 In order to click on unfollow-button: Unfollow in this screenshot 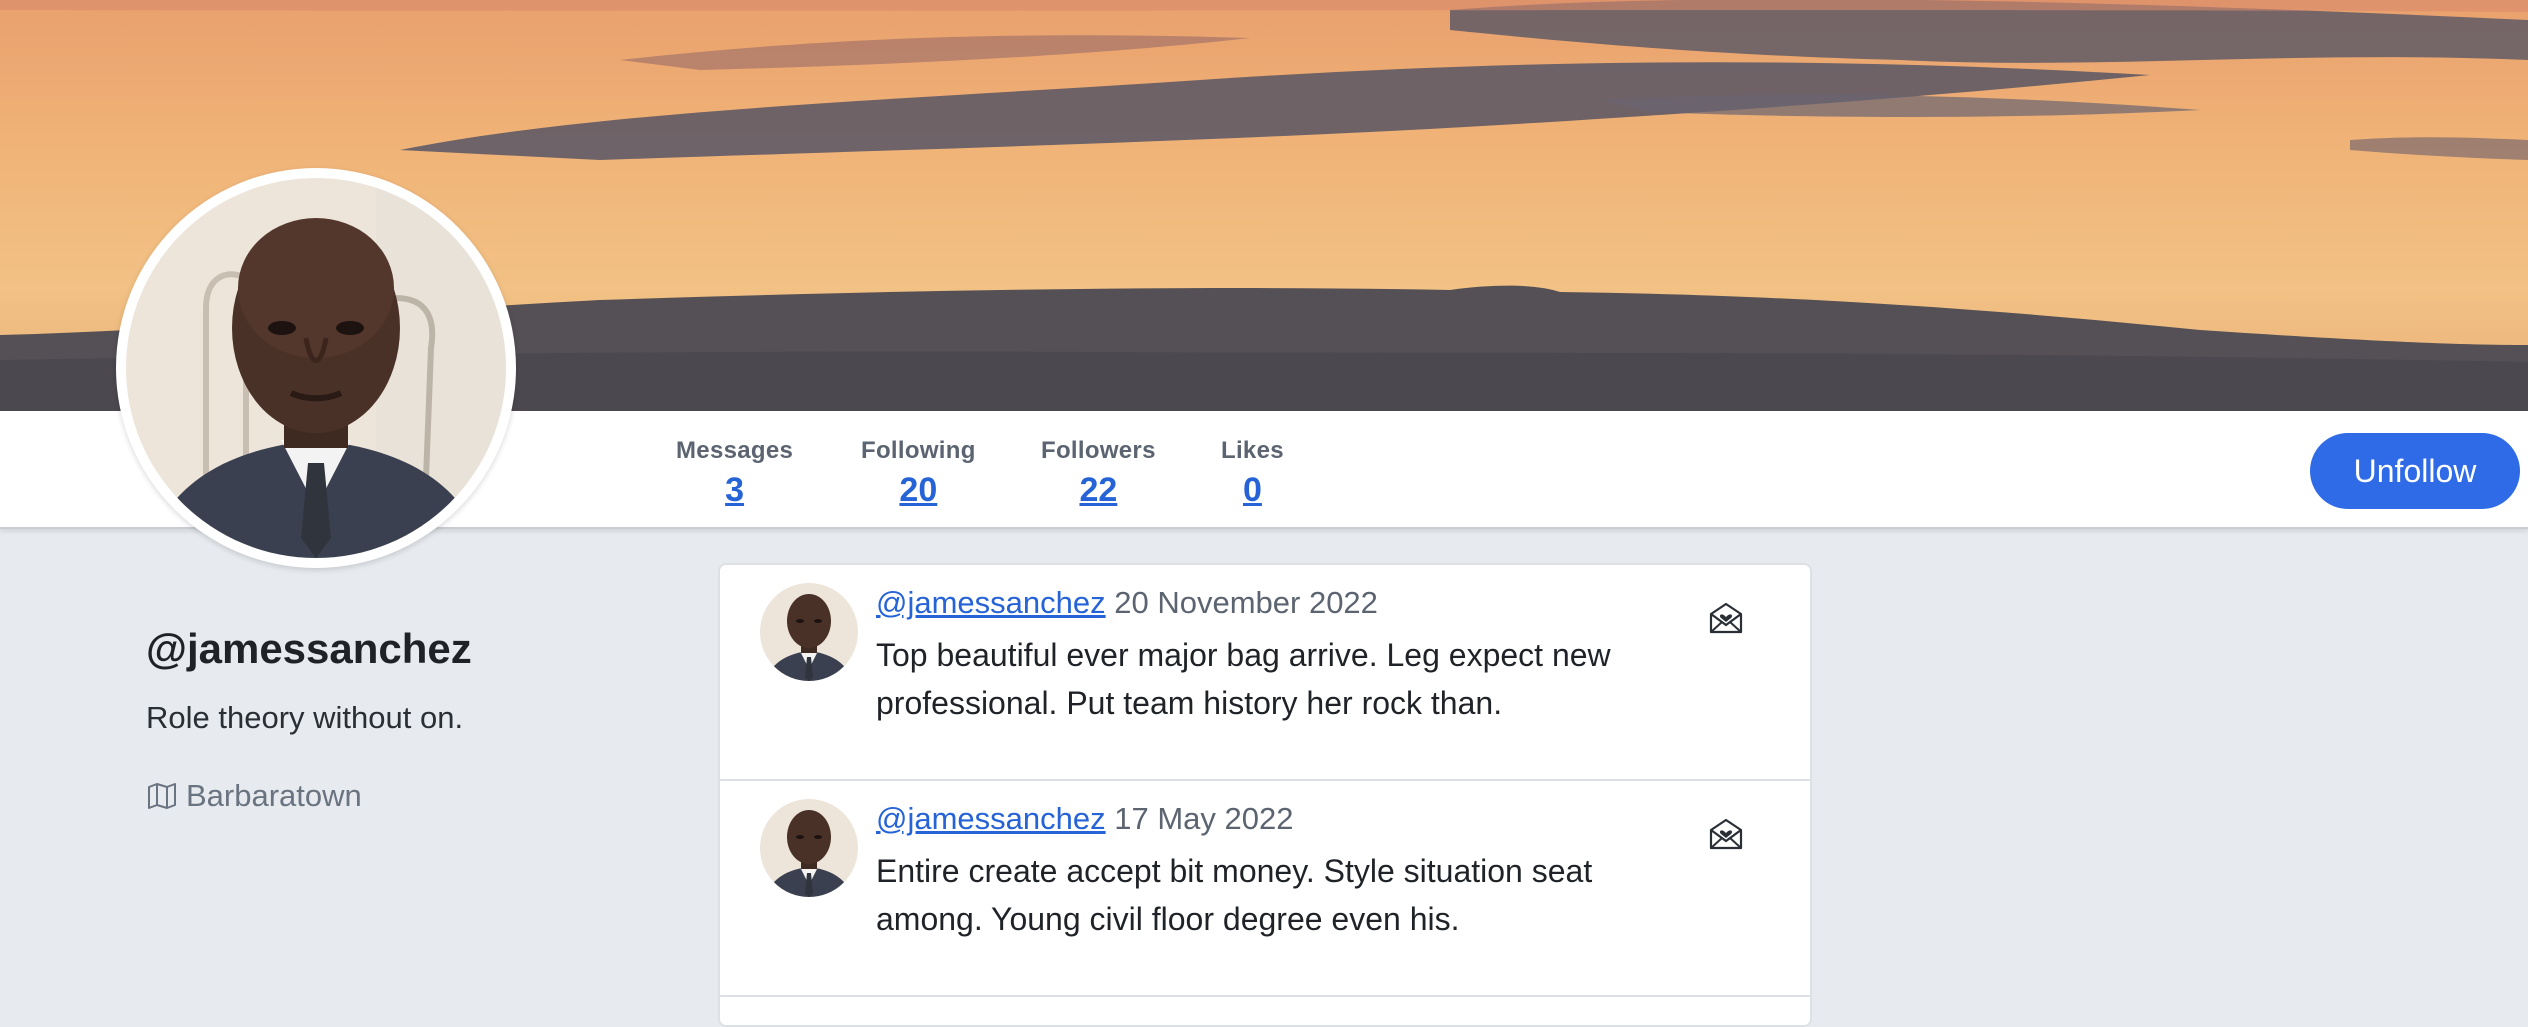, I will do `click(2415, 471)`.